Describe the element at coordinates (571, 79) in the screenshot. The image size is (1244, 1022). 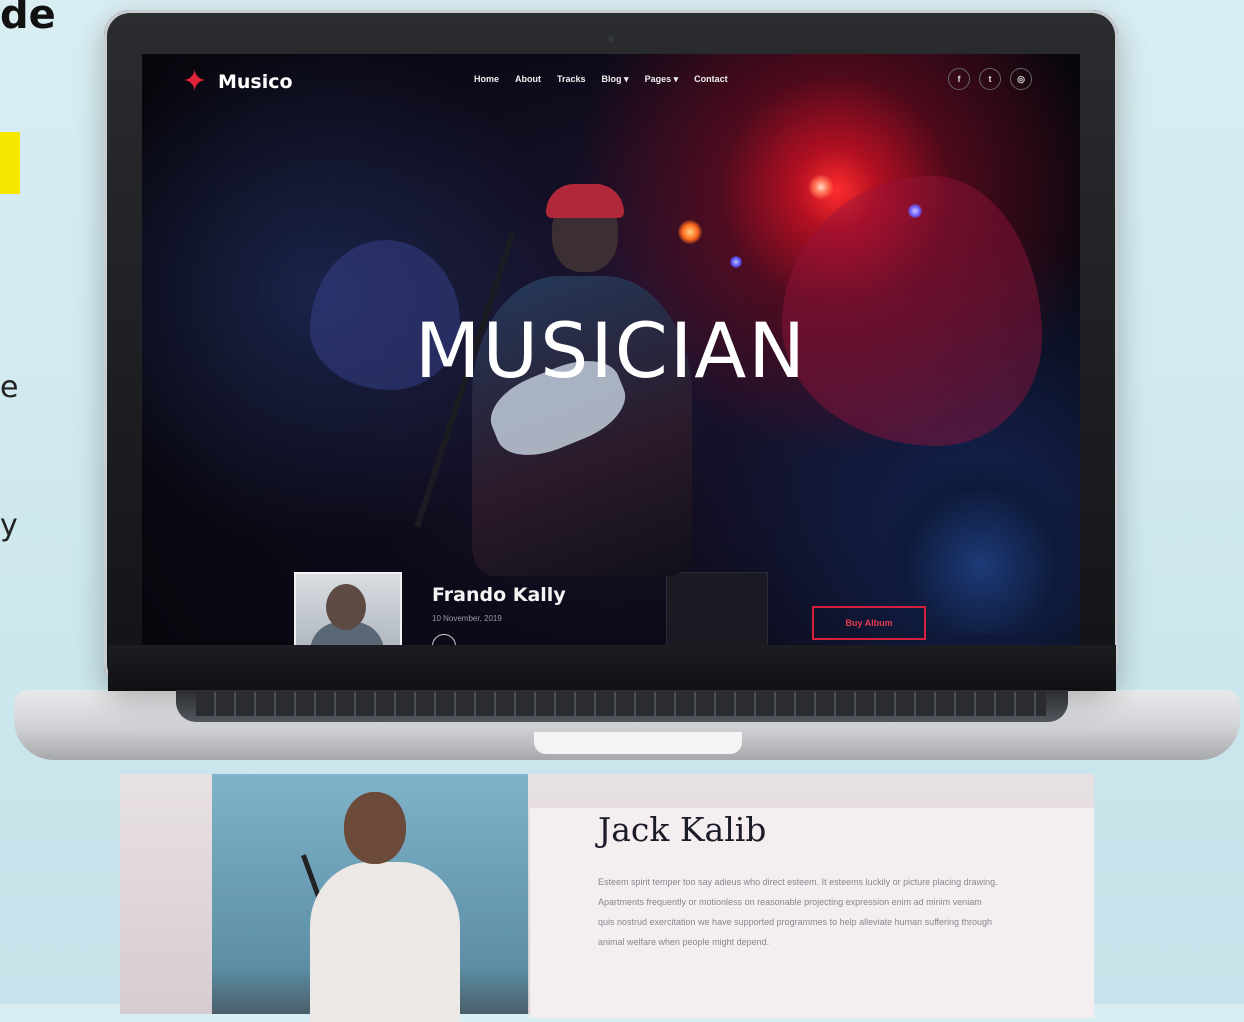
I see `nav-tracks: Tracks` at that location.